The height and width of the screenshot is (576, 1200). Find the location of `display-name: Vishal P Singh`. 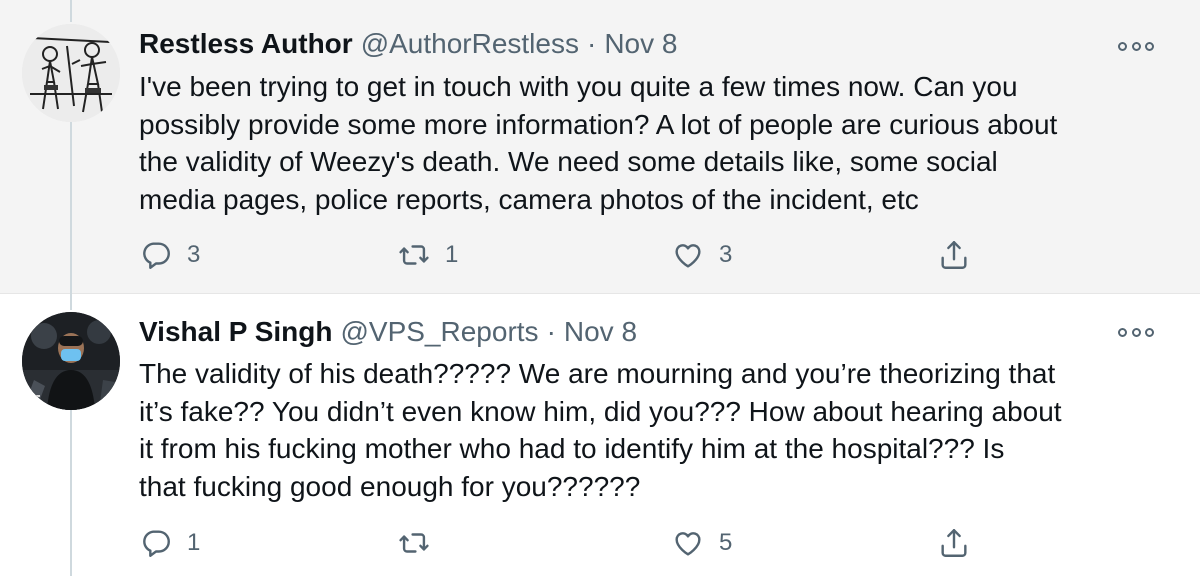

display-name: Vishal P Singh is located at coordinates (235, 332).